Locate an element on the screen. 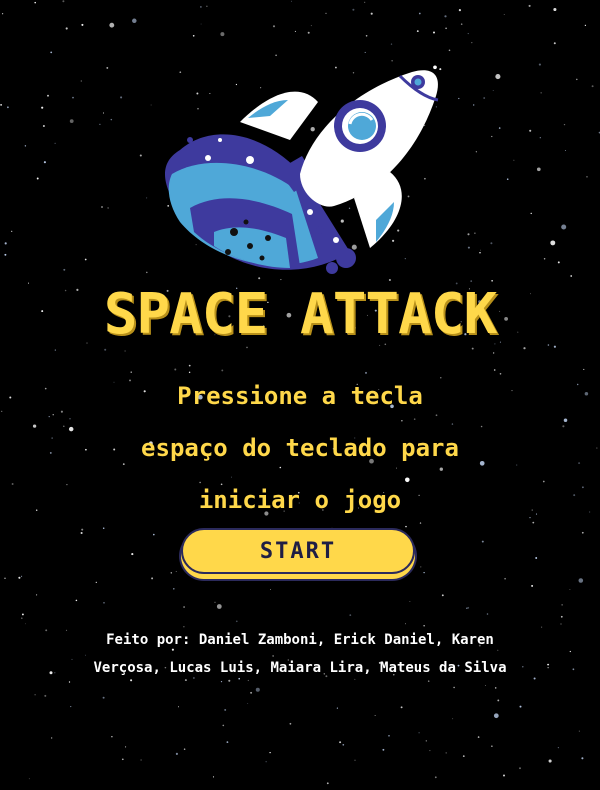 The image size is (600, 790). start-button: START is located at coordinates (298, 551).